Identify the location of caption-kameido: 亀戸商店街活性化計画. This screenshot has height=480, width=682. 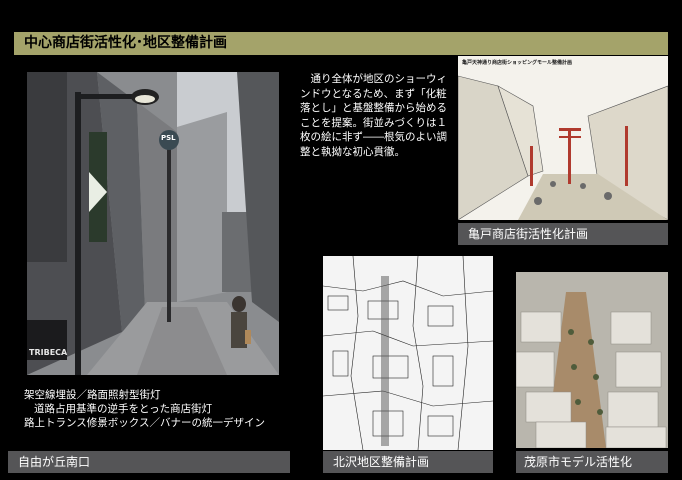
(563, 234).